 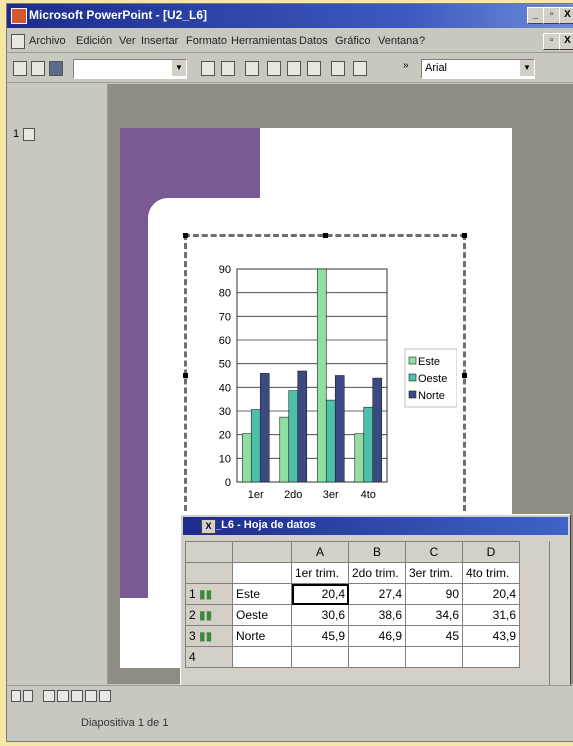 What do you see at coordinates (225, 270) in the screenshot?
I see `y-tick-label: 90` at bounding box center [225, 270].